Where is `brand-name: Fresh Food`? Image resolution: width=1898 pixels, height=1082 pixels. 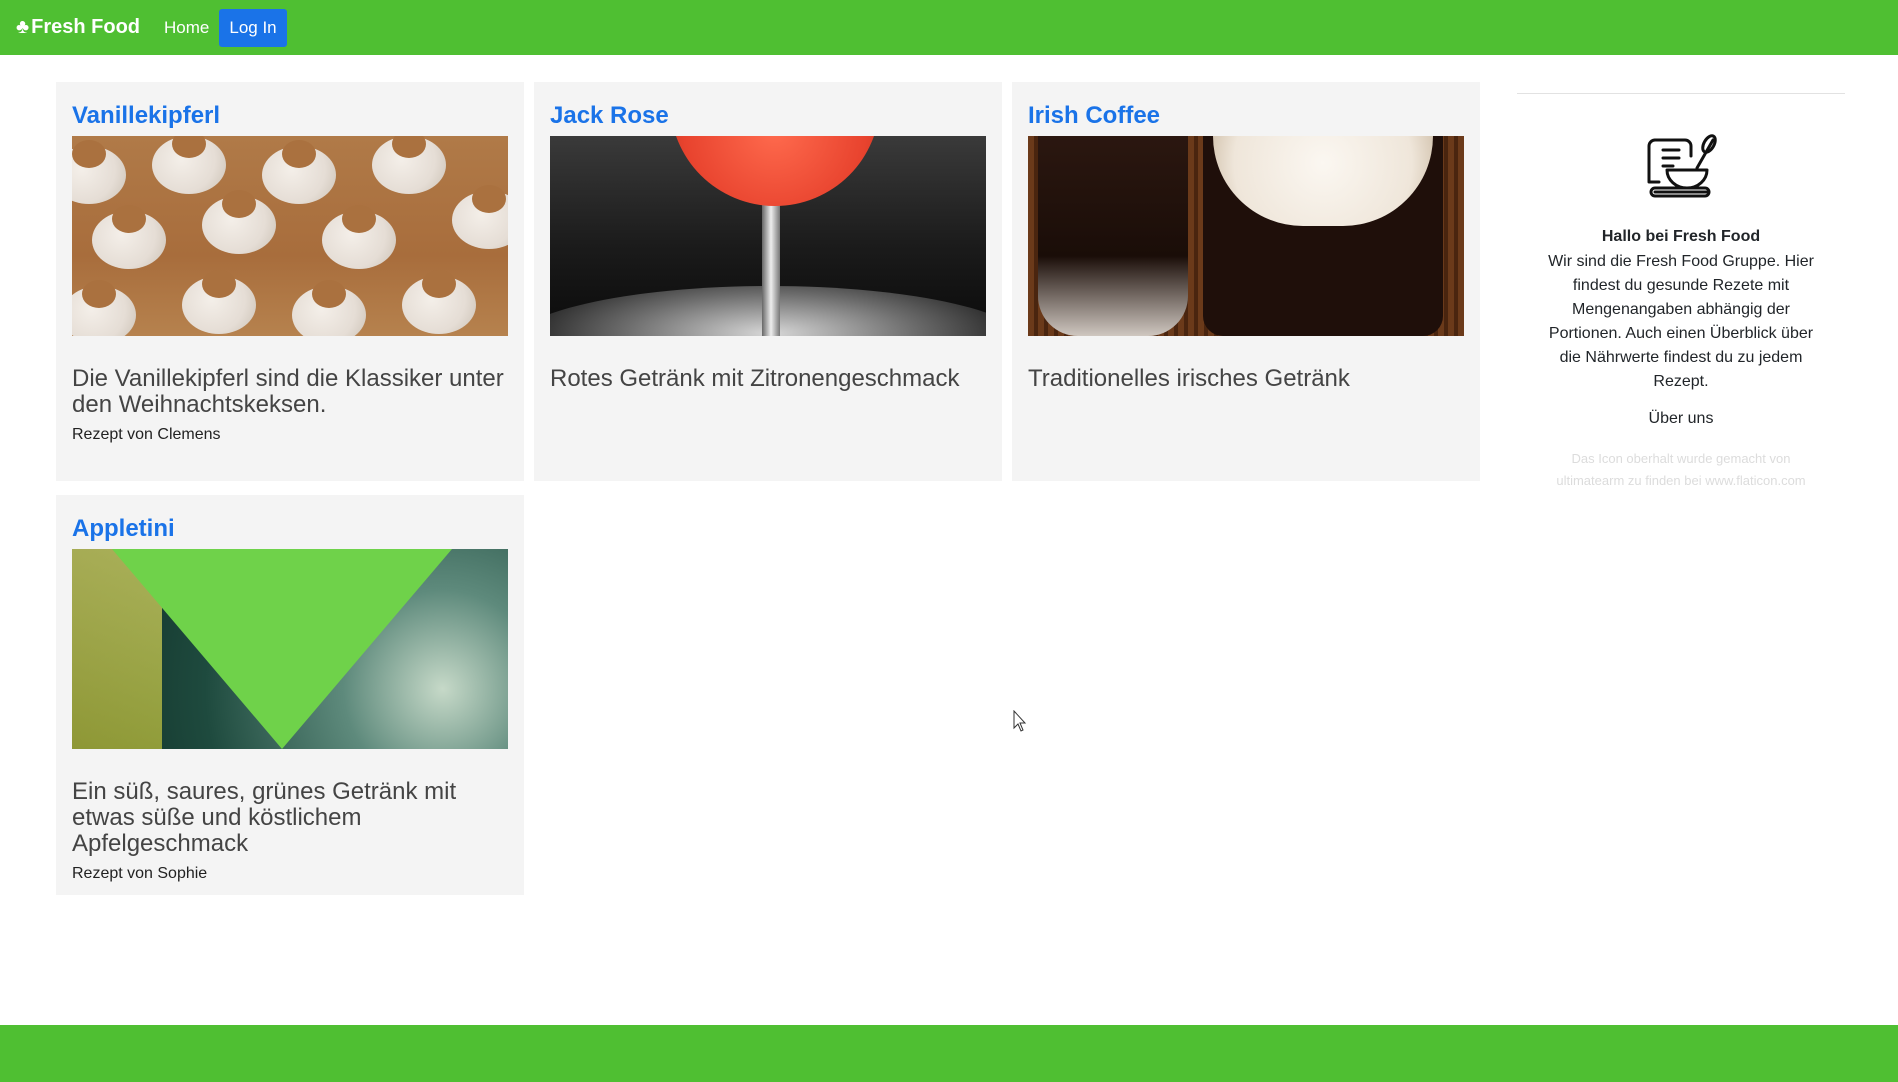
brand-name: Fresh Food is located at coordinates (86, 27).